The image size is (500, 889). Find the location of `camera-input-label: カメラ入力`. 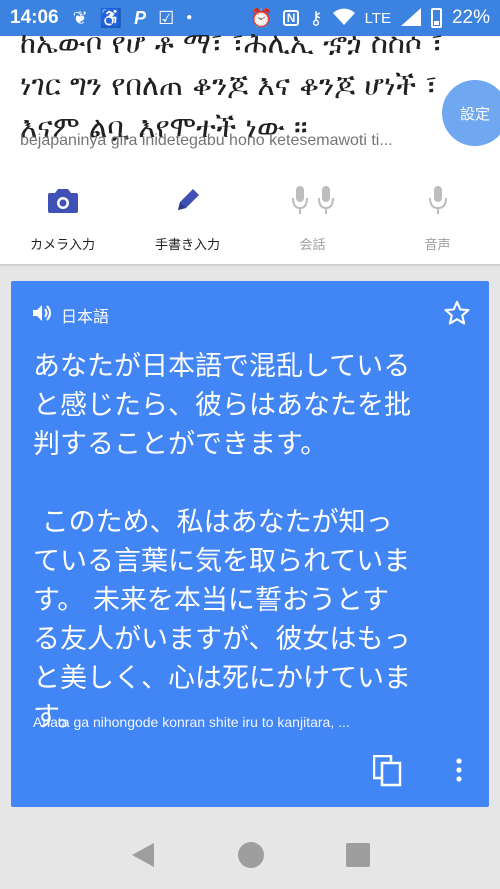

camera-input-label: カメラ入力 is located at coordinates (62, 245).